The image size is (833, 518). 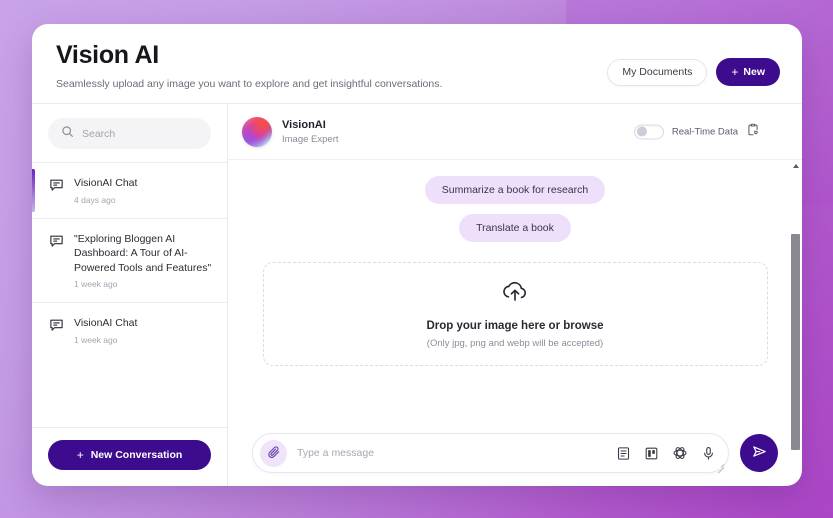 I want to click on suggestion-chip-0: Summarize a book for research, so click(x=515, y=190).